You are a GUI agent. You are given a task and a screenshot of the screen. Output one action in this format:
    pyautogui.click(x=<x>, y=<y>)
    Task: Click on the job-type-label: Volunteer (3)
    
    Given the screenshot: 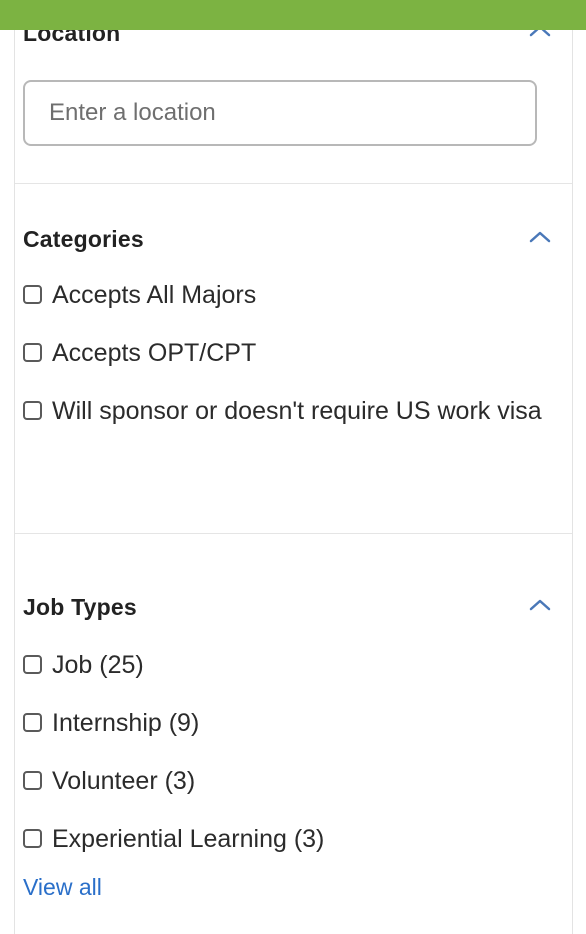 What is the action you would take?
    pyautogui.click(x=124, y=781)
    